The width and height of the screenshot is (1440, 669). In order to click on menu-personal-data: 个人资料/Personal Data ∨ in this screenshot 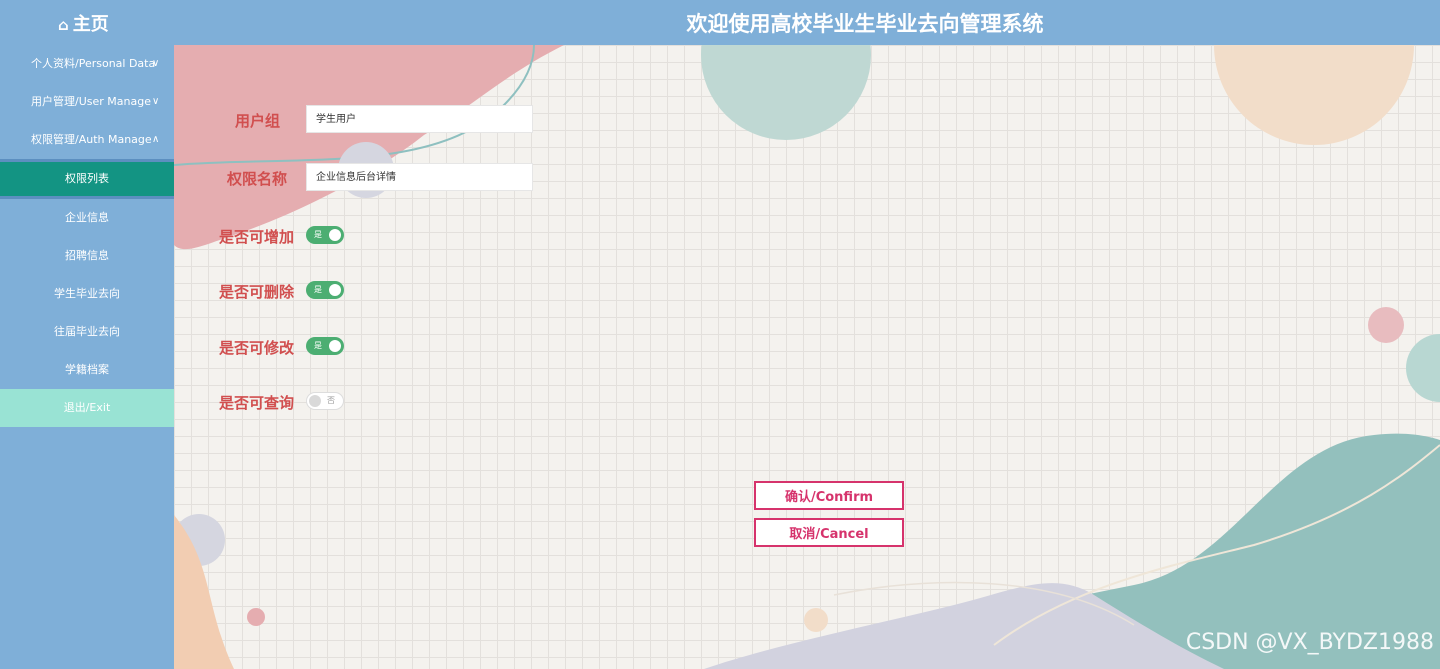, I will do `click(87, 64)`.